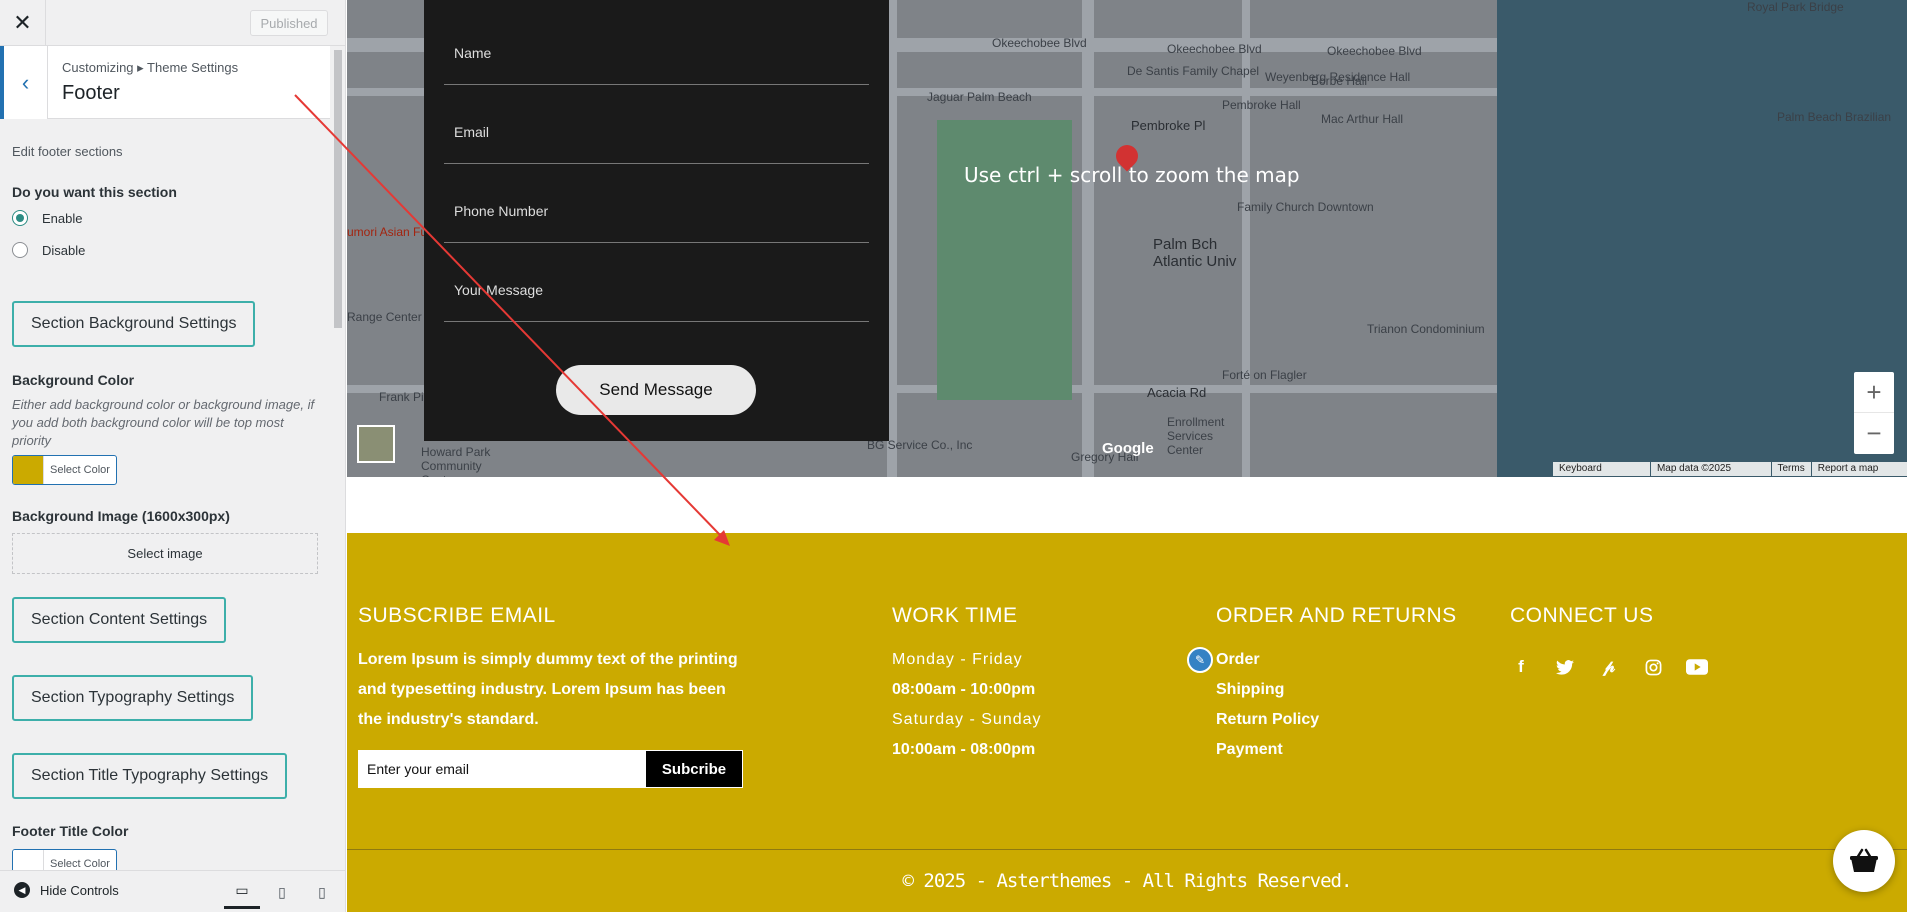 This screenshot has width=1907, height=912. What do you see at coordinates (967, 719) in the screenshot?
I see `weekend-label: Saturday - Sunday` at bounding box center [967, 719].